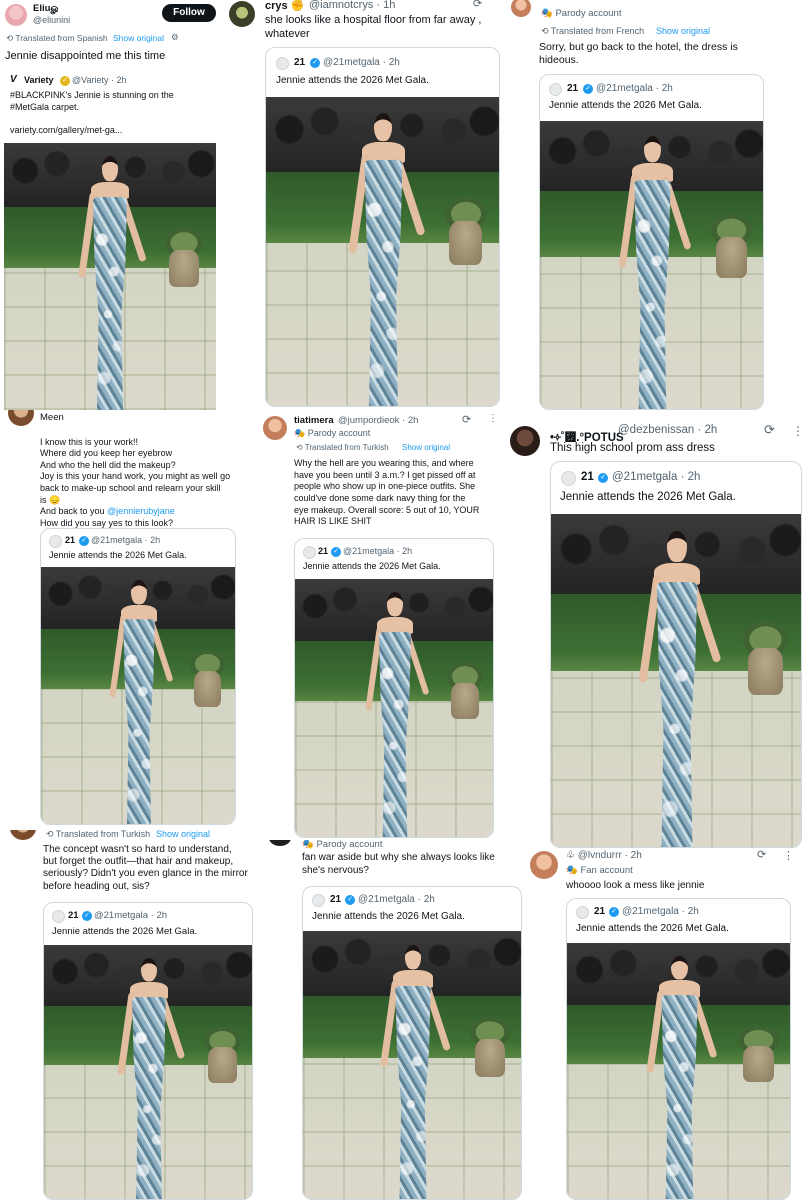 This screenshot has width=805, height=1200. Describe the element at coordinates (604, 855) in the screenshot. I see `author-handle: ♧ @lvndurrr · 2h` at that location.